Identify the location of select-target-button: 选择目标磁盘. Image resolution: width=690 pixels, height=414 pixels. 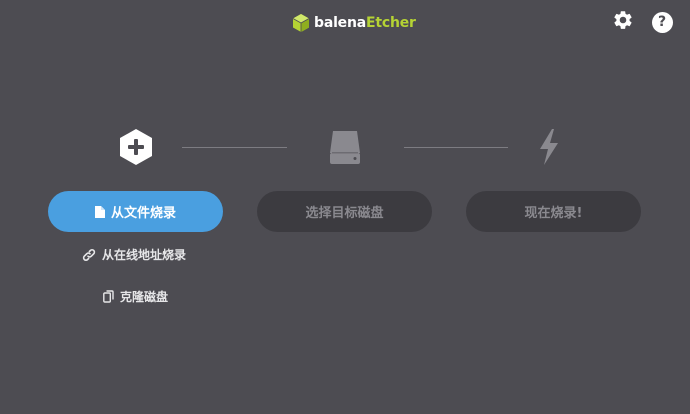
(344, 211).